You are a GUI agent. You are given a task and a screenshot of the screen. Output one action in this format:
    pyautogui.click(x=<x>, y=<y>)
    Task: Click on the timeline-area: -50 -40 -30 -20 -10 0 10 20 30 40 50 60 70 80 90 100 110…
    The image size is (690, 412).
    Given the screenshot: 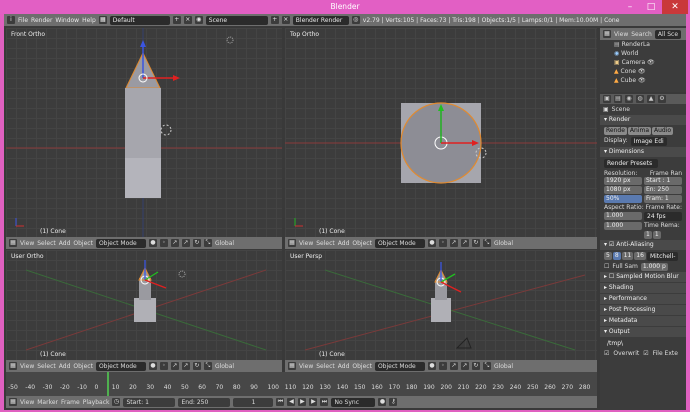 What is the action you would take?
    pyautogui.click(x=301, y=384)
    